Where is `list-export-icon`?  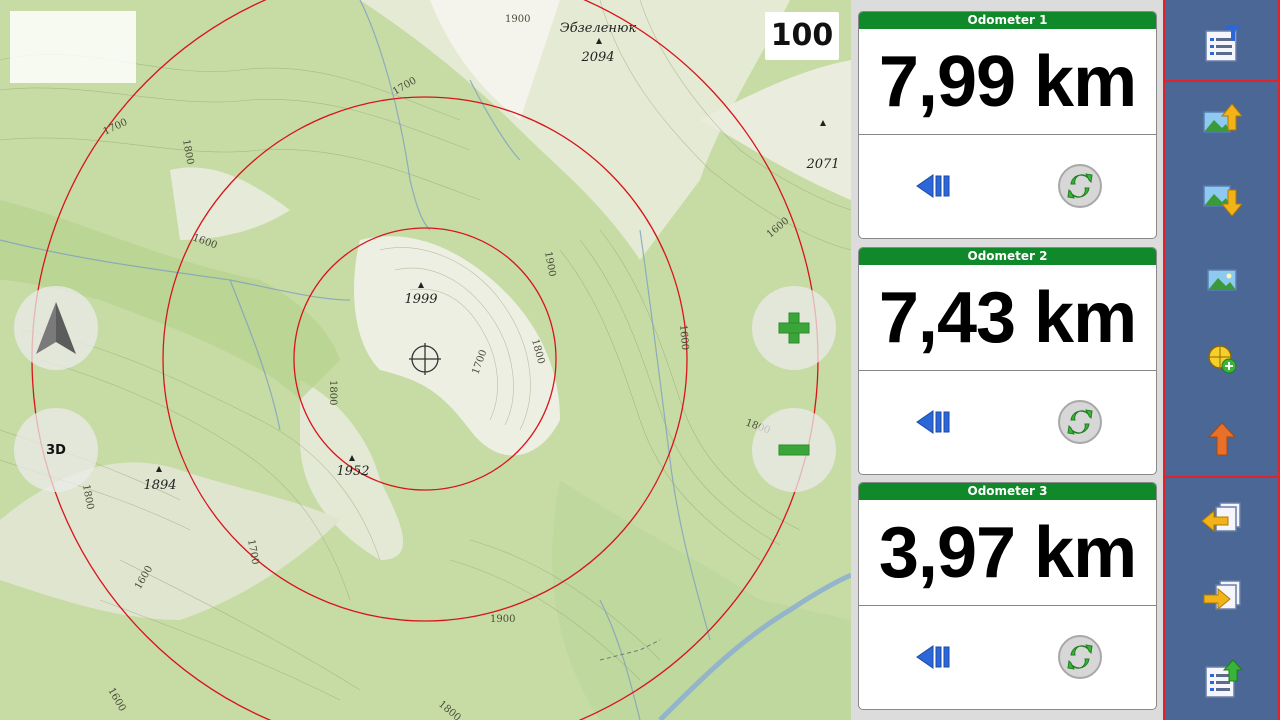 list-export-icon is located at coordinates (1223, 678).